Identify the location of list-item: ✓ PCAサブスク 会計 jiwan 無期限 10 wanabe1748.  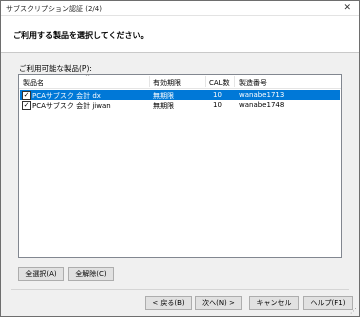
(180, 105).